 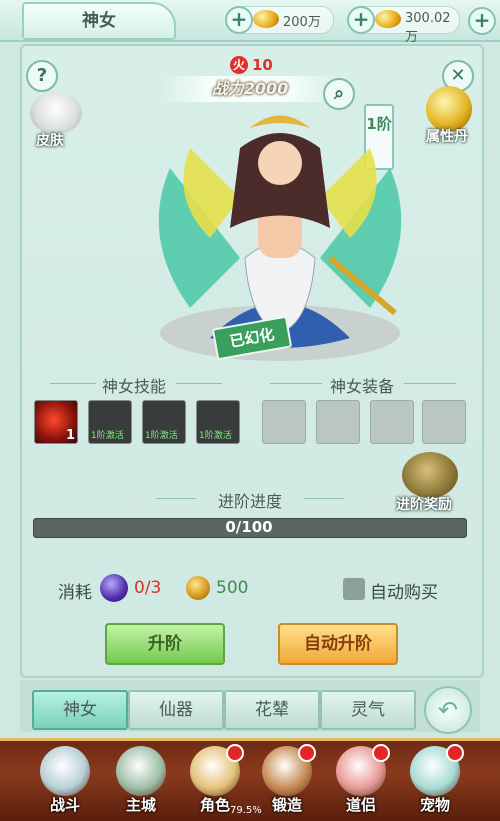 I want to click on nav-companion: 道侣, so click(x=361, y=780).